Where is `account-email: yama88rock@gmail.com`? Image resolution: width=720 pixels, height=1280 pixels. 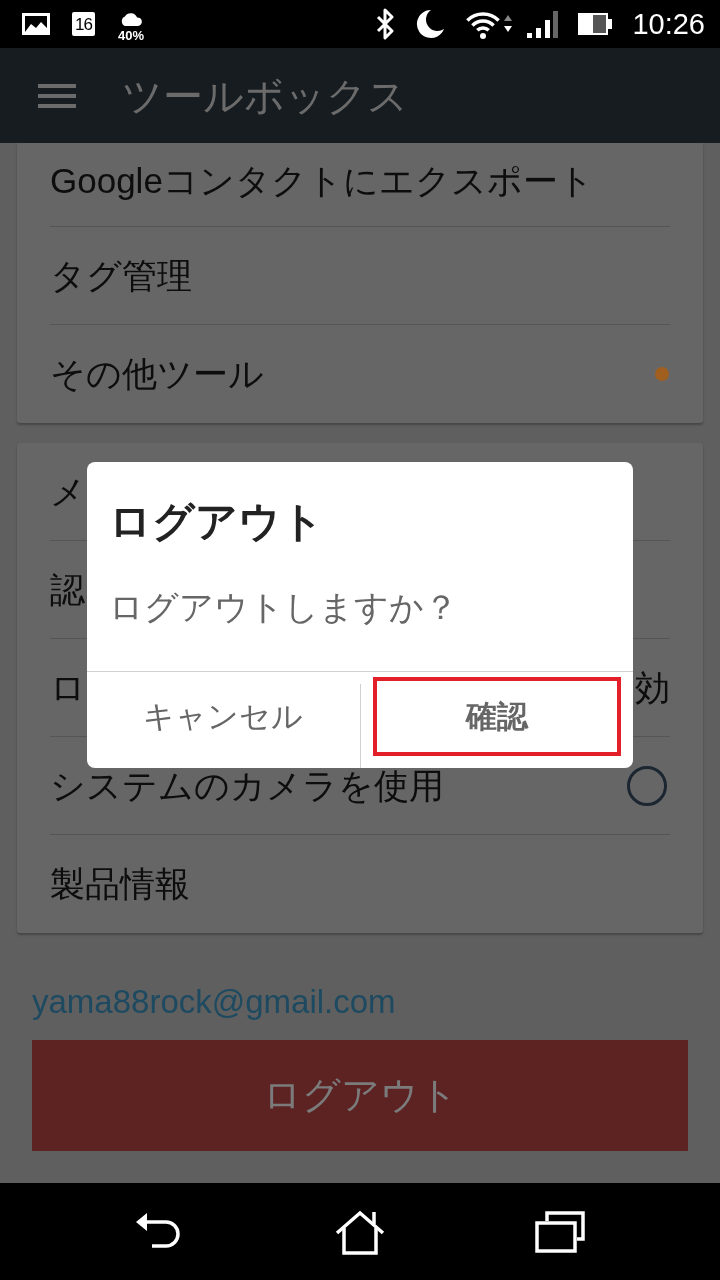 account-email: yama88rock@gmail.com is located at coordinates (214, 1002).